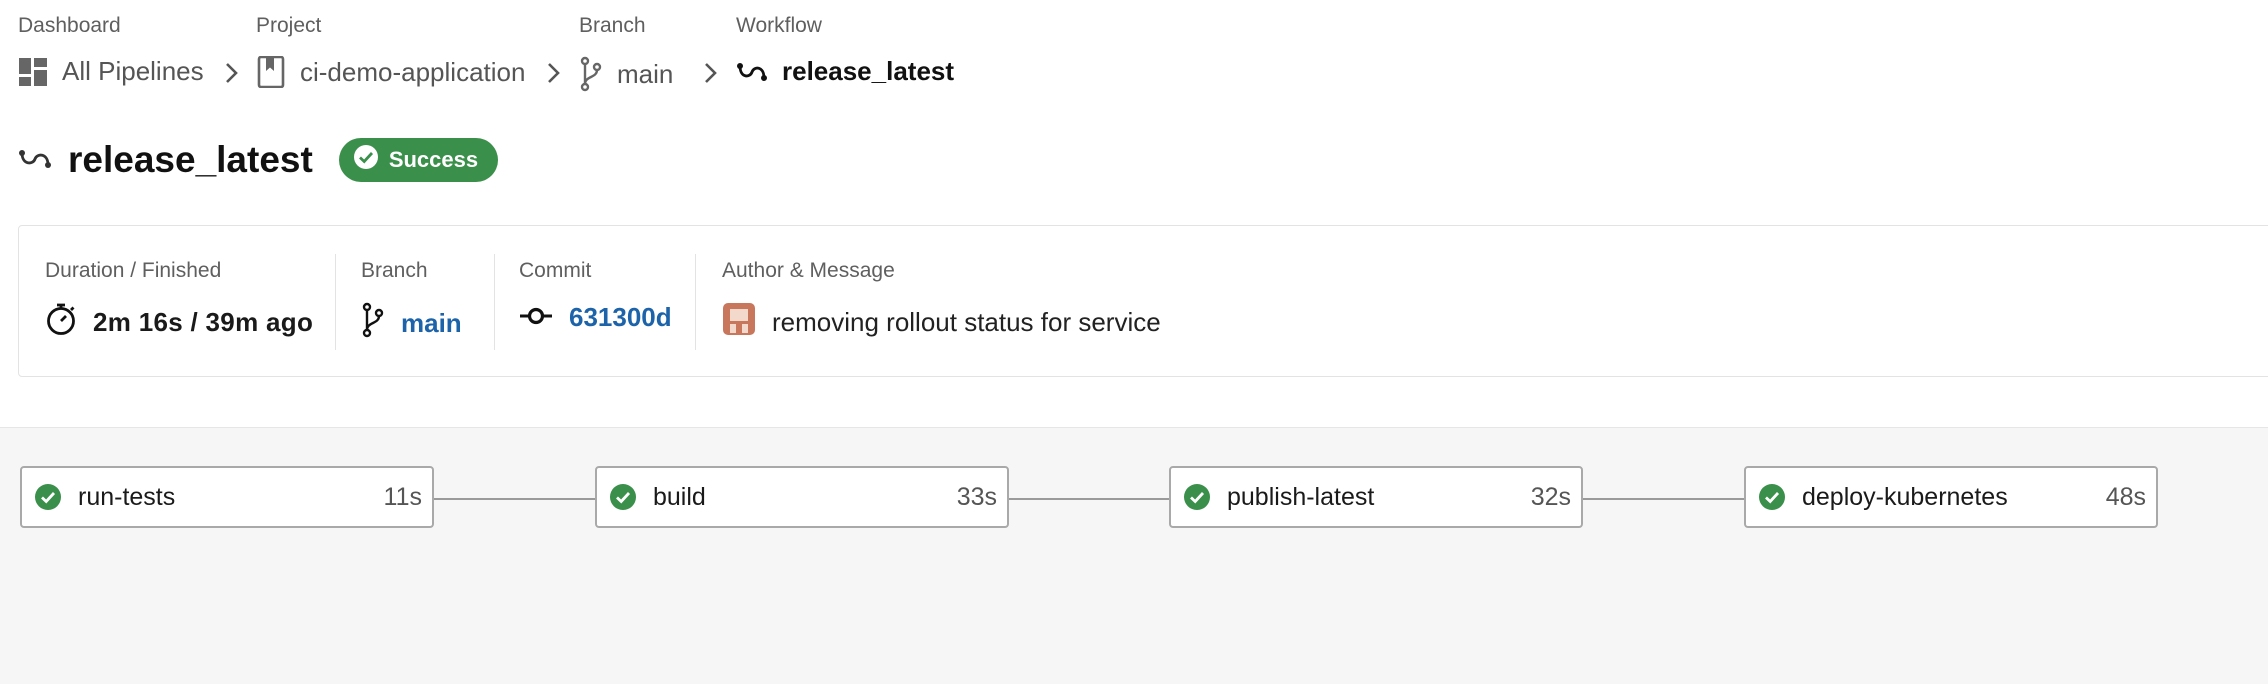 The height and width of the screenshot is (684, 2268). What do you see at coordinates (69, 25) in the screenshot?
I see `crumb-caption: Dashboard` at bounding box center [69, 25].